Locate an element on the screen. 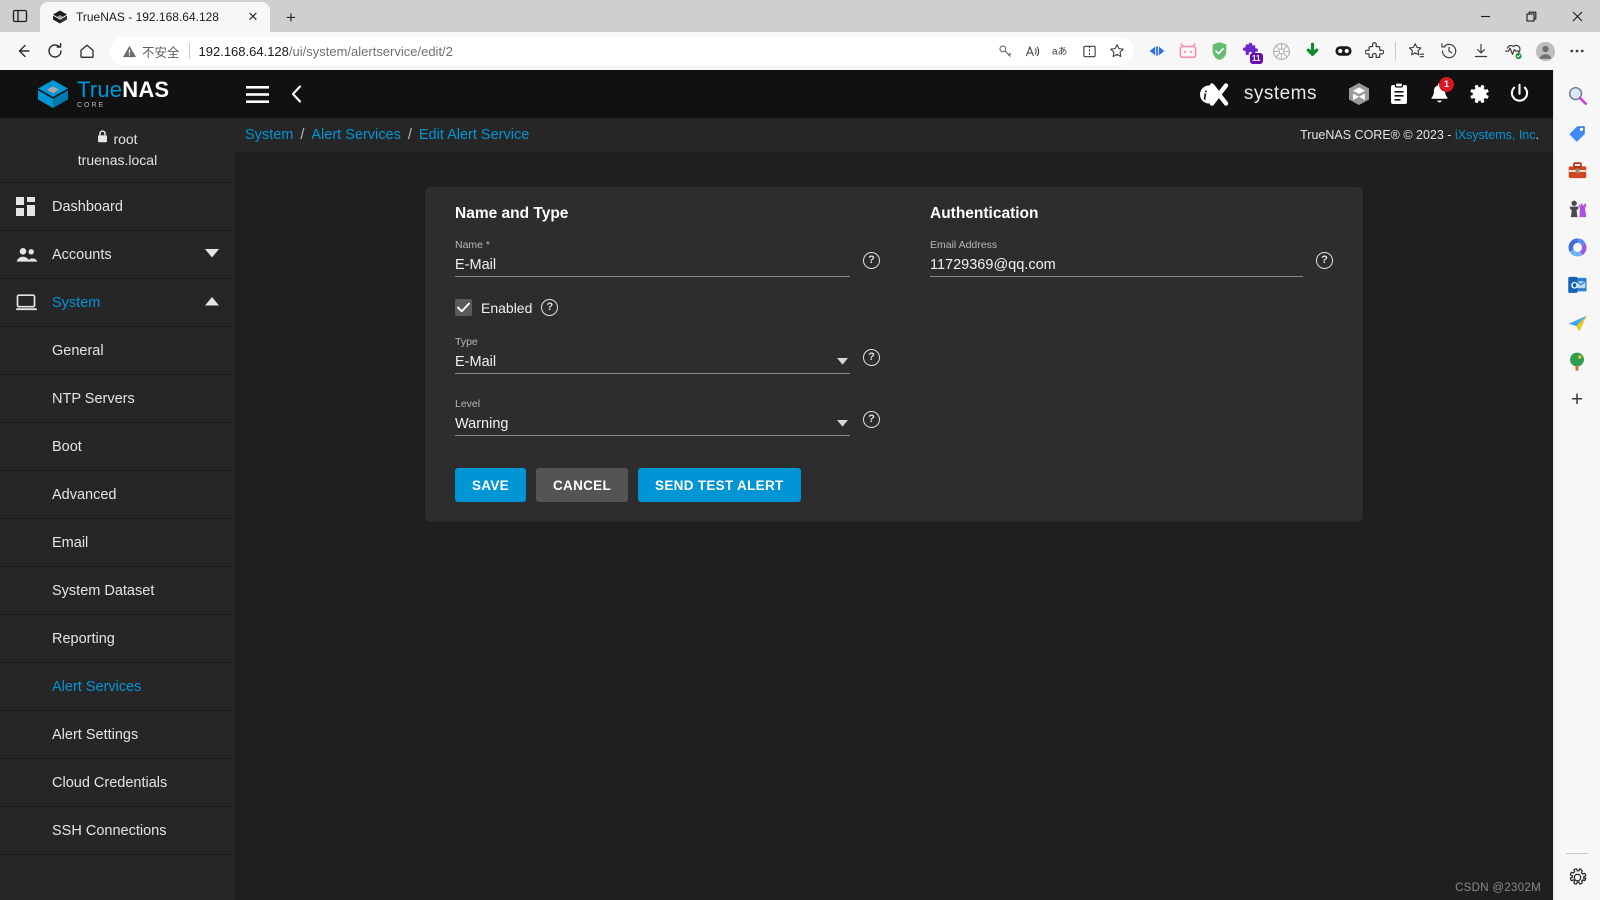 The height and width of the screenshot is (900, 1600). hamburger-menu-icon is located at coordinates (257, 94).